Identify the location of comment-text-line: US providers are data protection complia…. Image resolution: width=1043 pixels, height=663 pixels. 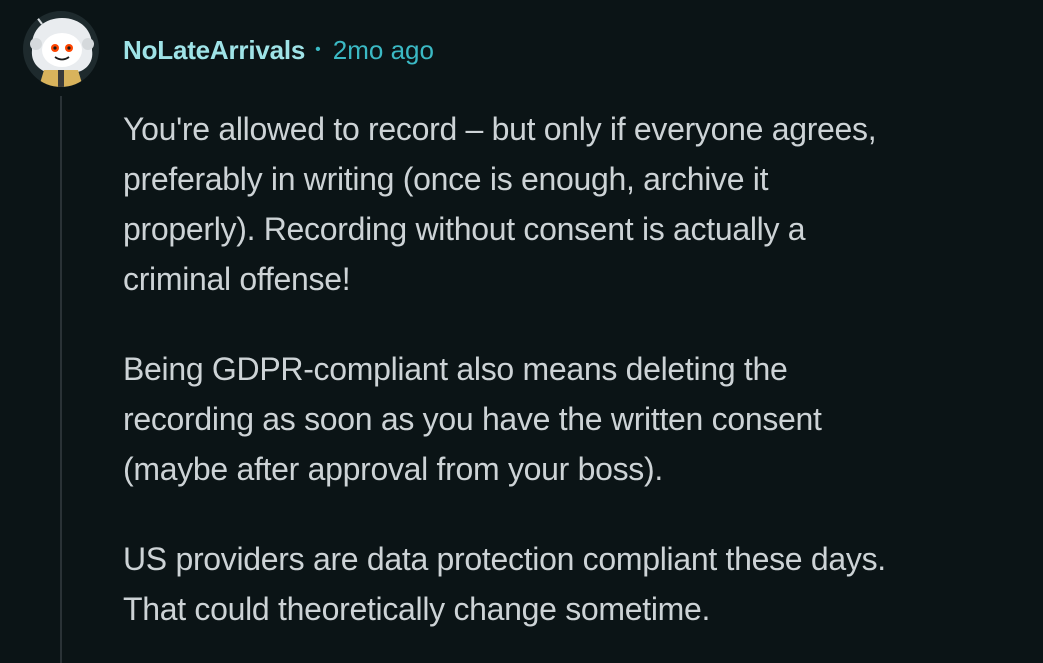
(504, 559).